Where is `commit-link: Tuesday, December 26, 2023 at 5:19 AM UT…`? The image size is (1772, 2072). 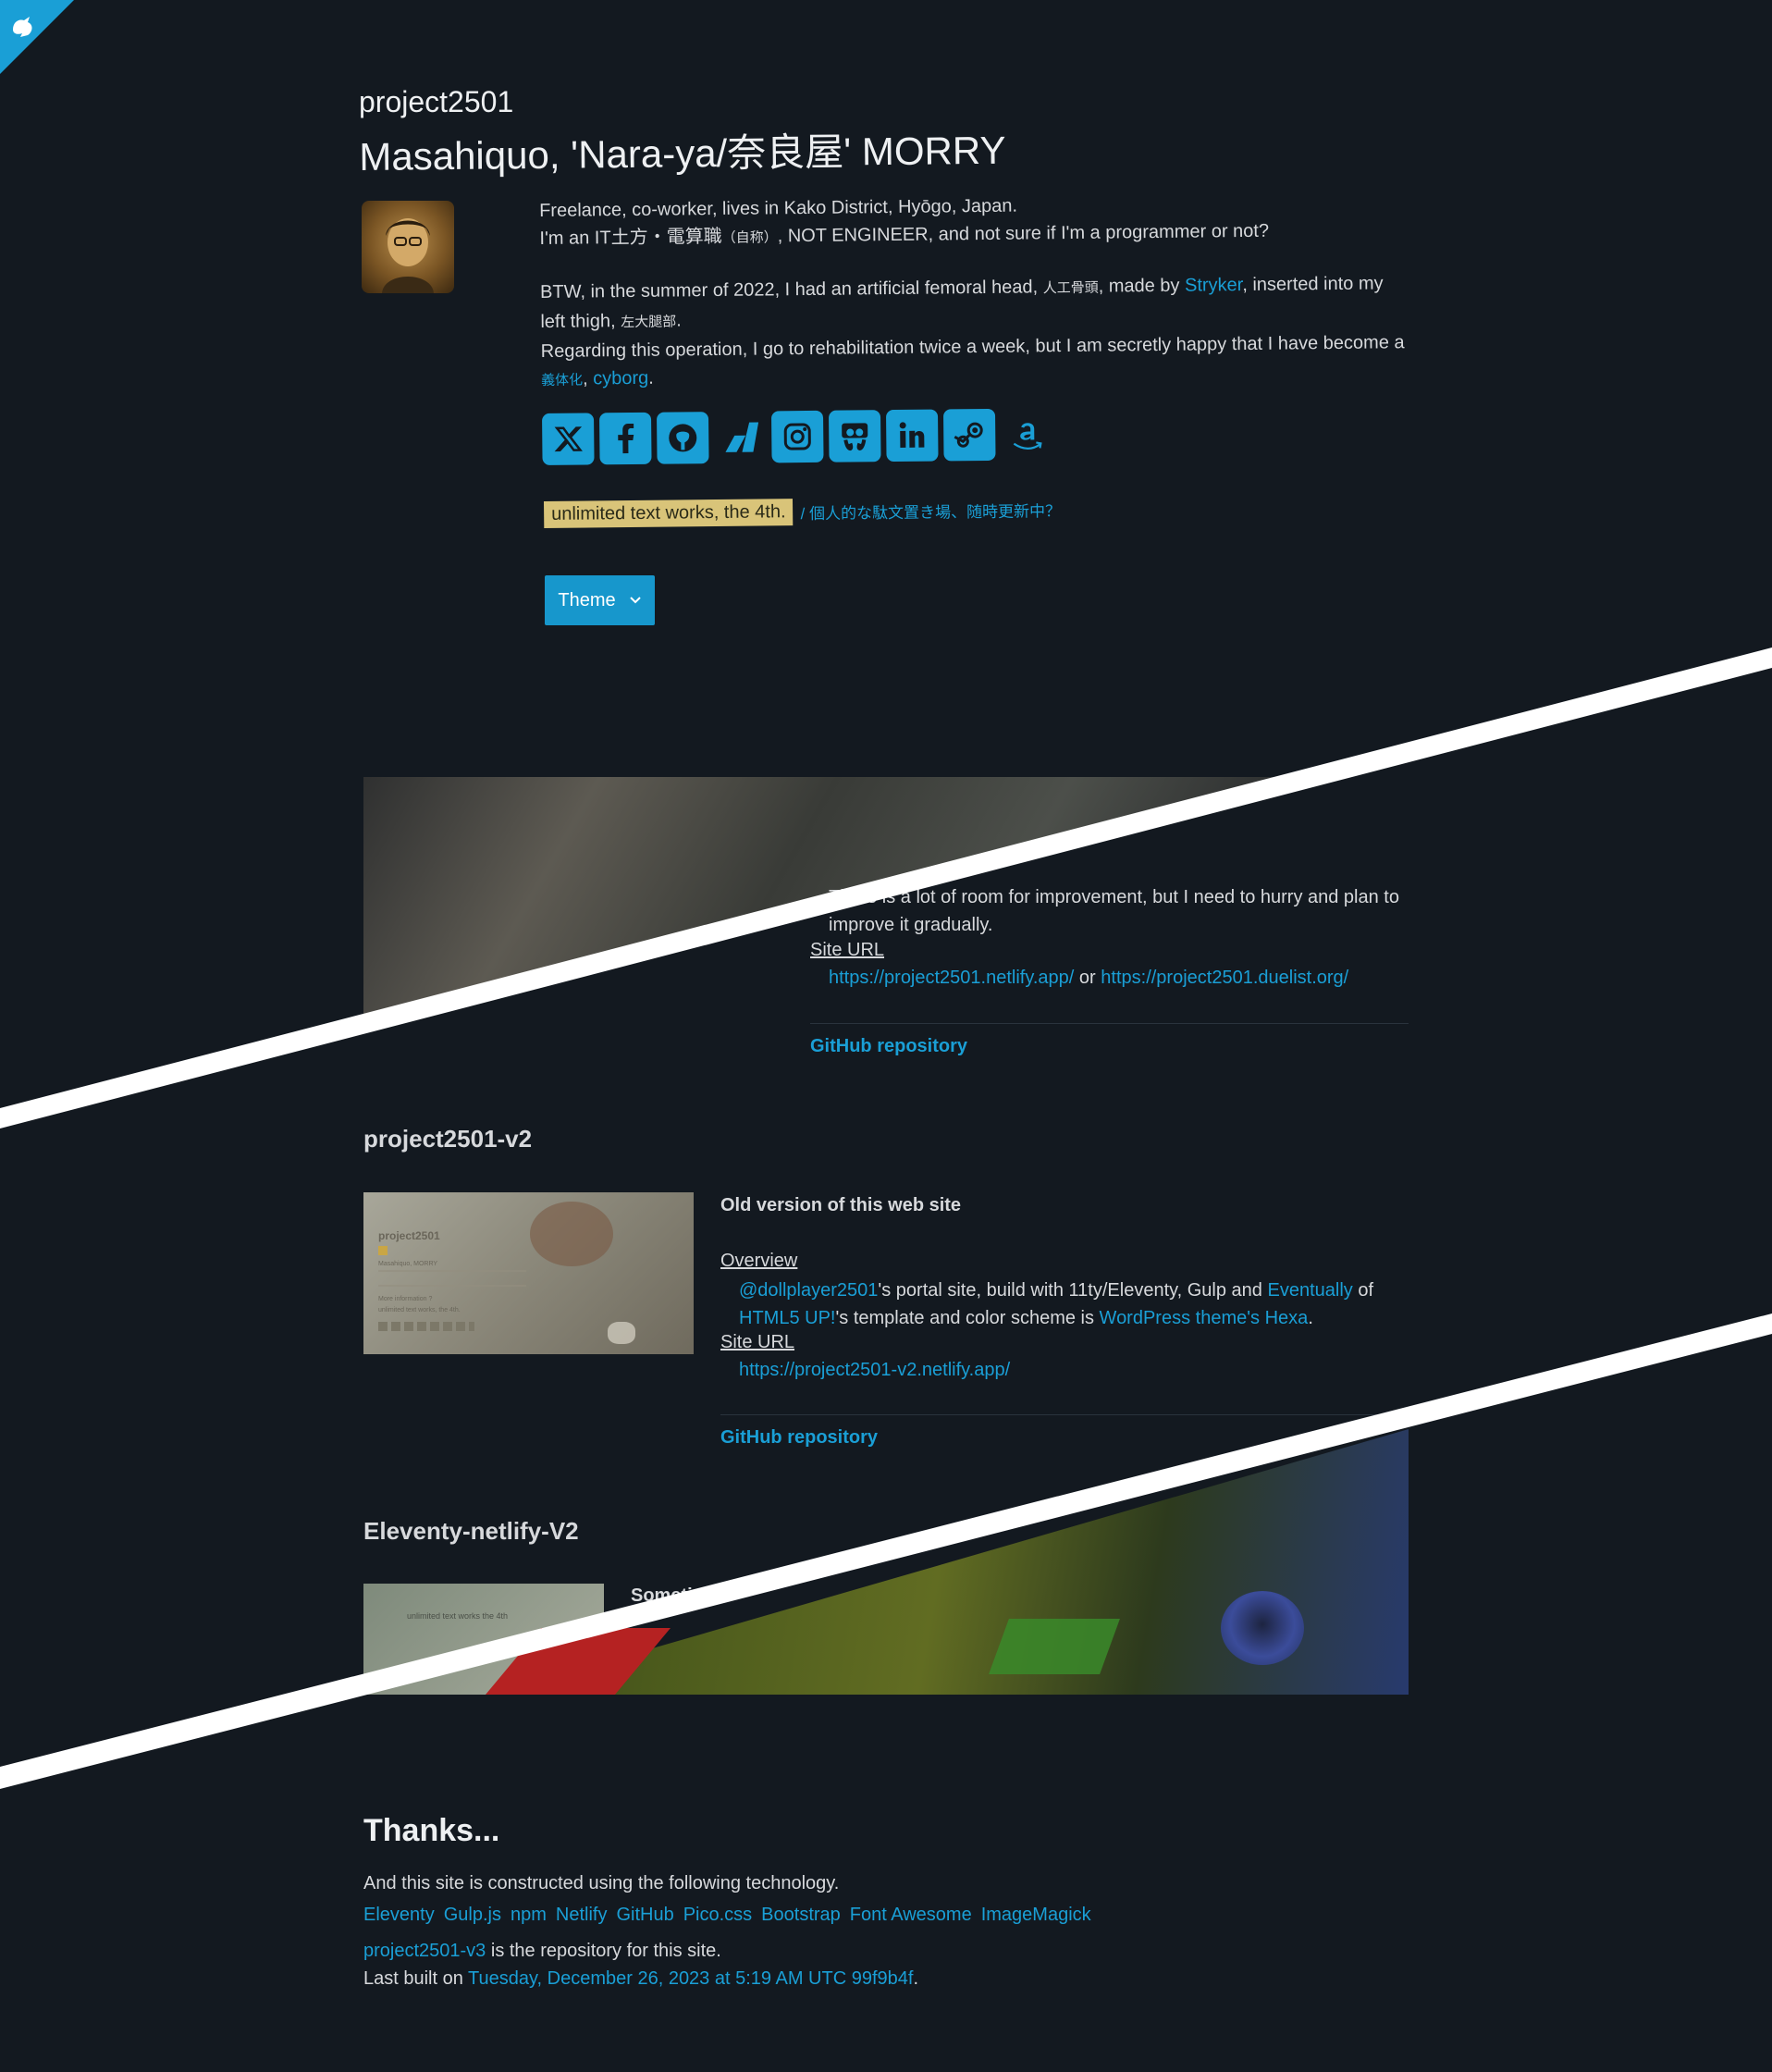
commit-link: Tuesday, December 26, 2023 at 5:19 AM UT… is located at coordinates (690, 1979).